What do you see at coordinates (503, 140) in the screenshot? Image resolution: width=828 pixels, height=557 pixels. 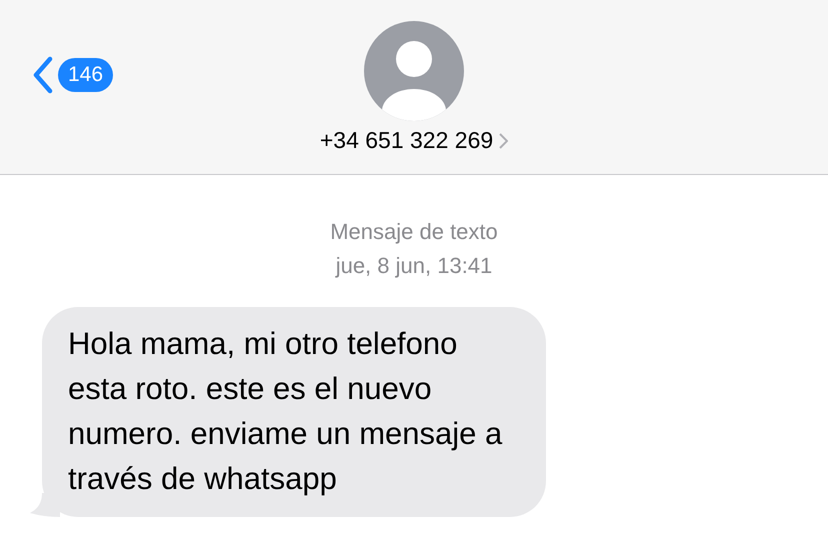 I see `chevron-icon` at bounding box center [503, 140].